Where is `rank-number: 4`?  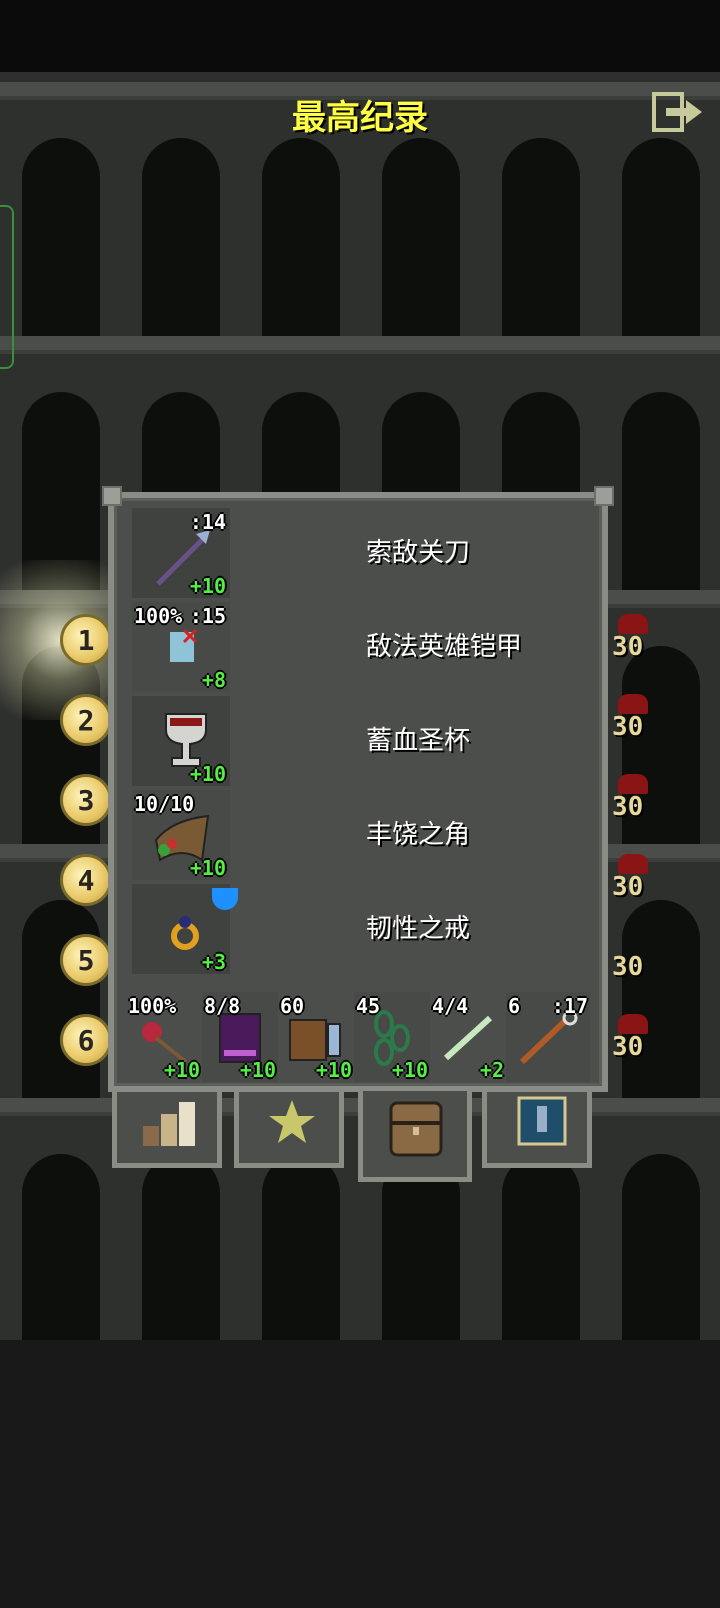 rank-number: 4 is located at coordinates (86, 880).